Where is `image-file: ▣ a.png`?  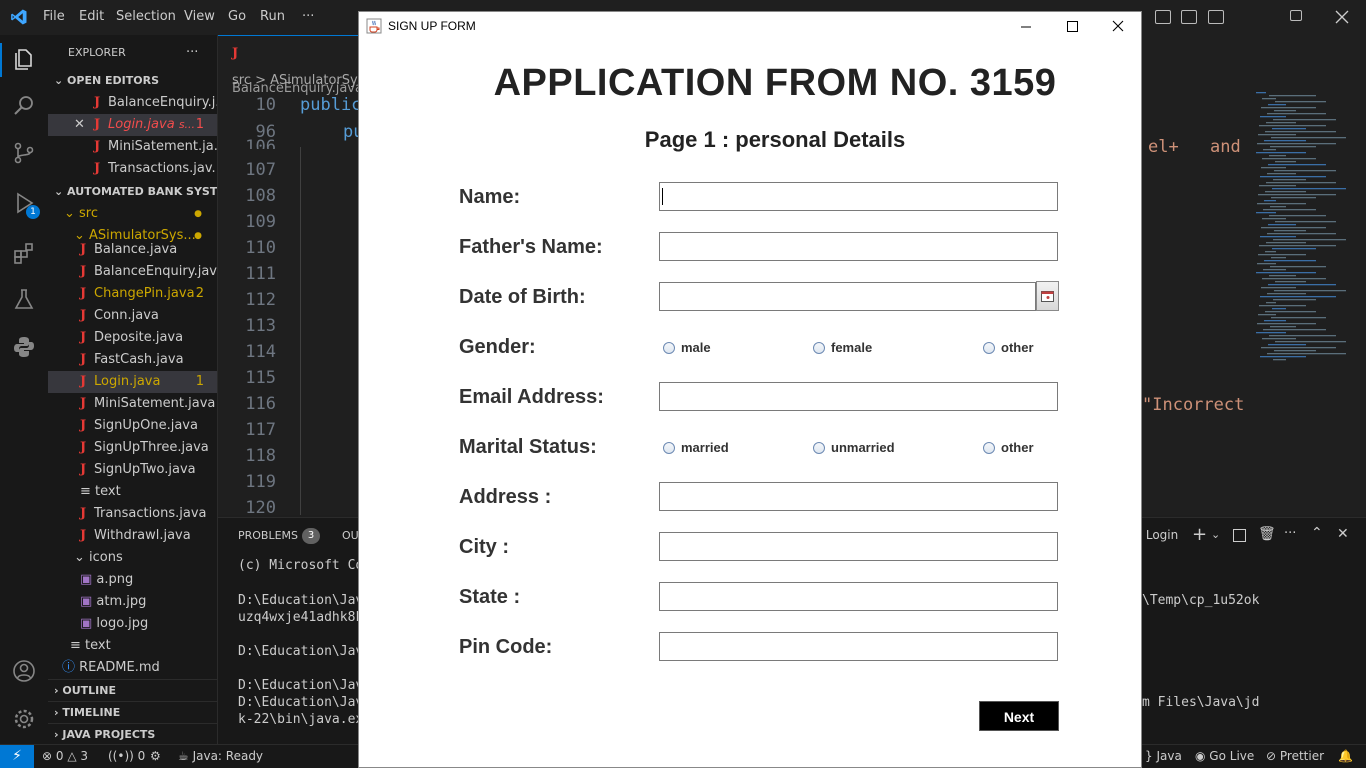 image-file: ▣ a.png is located at coordinates (132, 580).